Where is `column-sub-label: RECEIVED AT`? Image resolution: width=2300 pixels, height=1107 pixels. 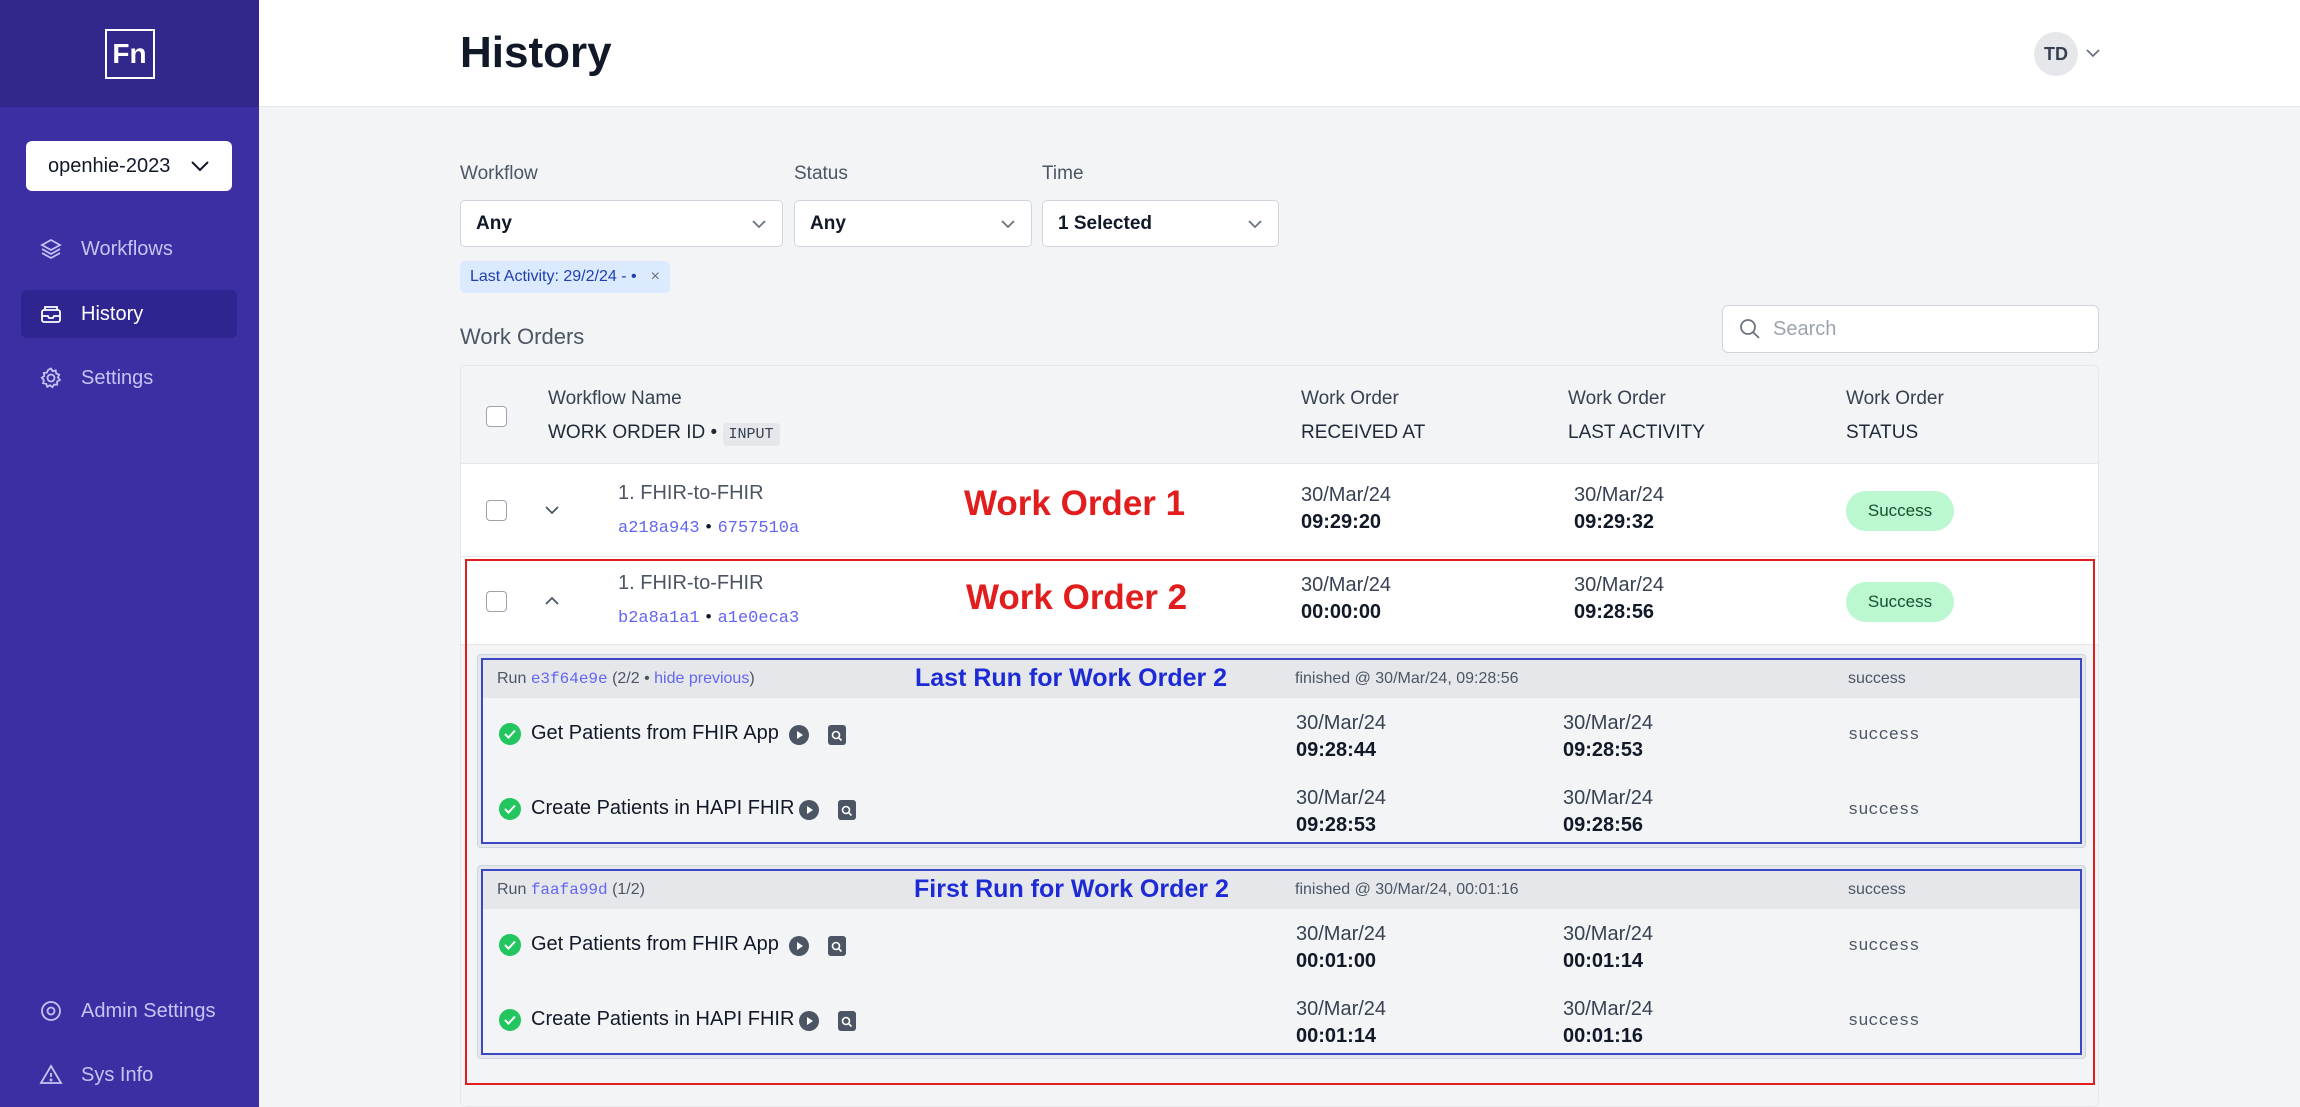
column-sub-label: RECEIVED AT is located at coordinates (1363, 432).